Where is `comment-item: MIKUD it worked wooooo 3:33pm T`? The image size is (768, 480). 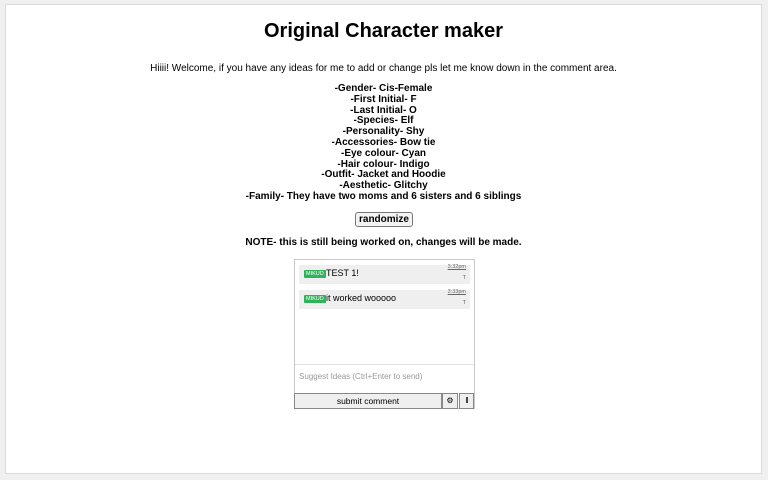 comment-item: MIKUD it worked wooooo 3:33pm T is located at coordinates (384, 299).